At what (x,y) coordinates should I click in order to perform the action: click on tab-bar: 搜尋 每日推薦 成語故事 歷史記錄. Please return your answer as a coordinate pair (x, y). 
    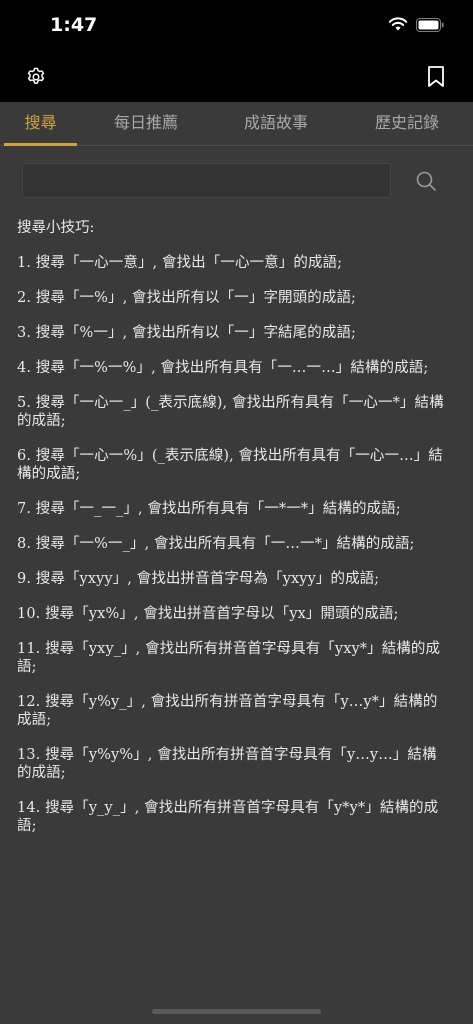
    Looking at the image, I should click on (236, 124).